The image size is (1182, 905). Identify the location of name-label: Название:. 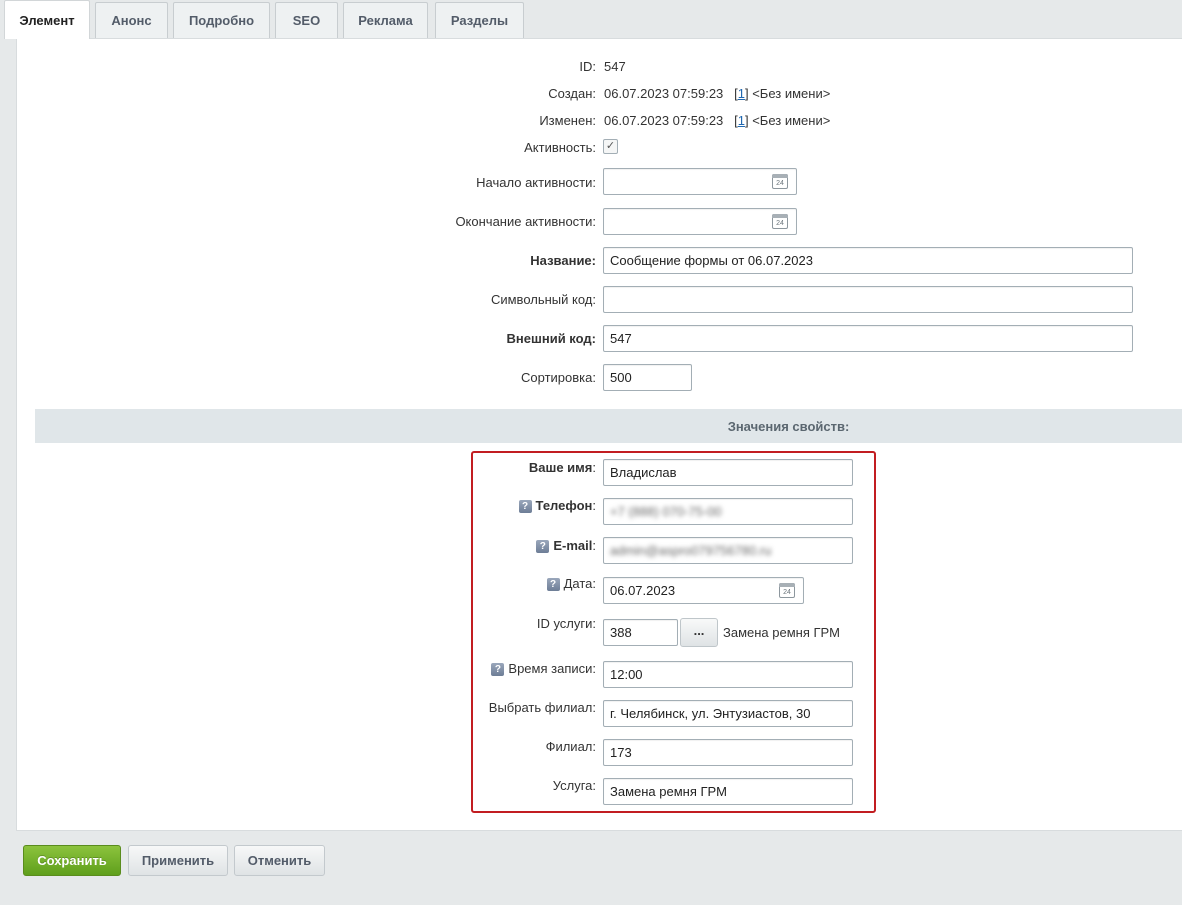
(563, 260).